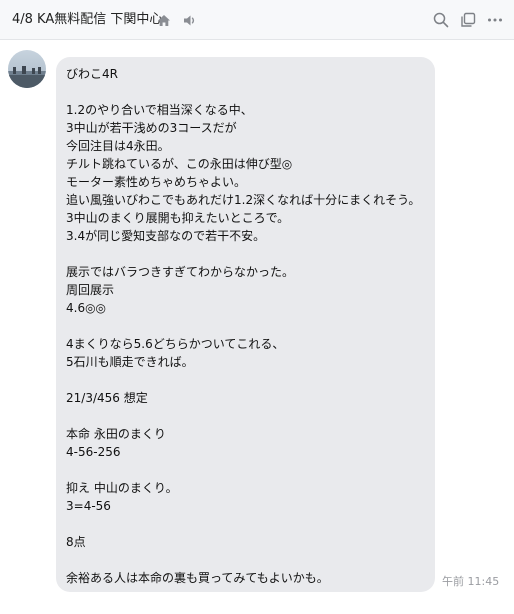 This screenshot has width=514, height=614. Describe the element at coordinates (87, 19) in the screenshot. I see `chat-title: 4/8 KA無料配信 下関中心` at that location.